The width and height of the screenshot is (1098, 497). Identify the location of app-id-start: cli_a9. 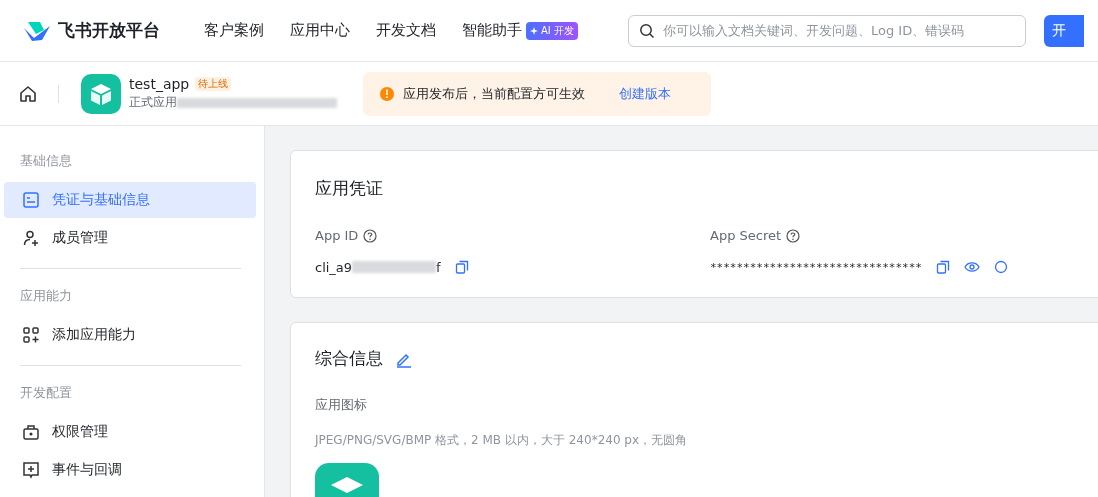
(334, 267).